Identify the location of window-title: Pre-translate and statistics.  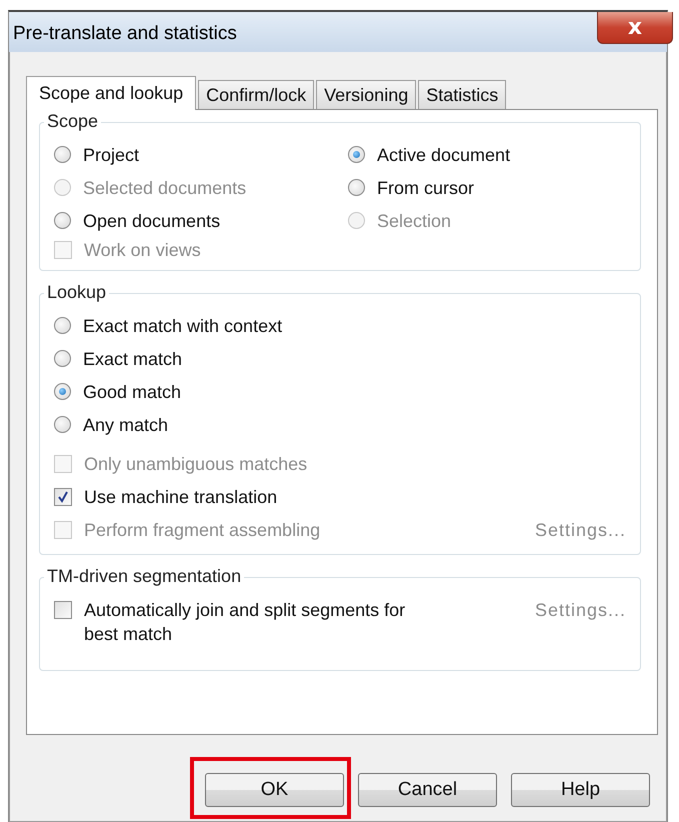
(125, 33).